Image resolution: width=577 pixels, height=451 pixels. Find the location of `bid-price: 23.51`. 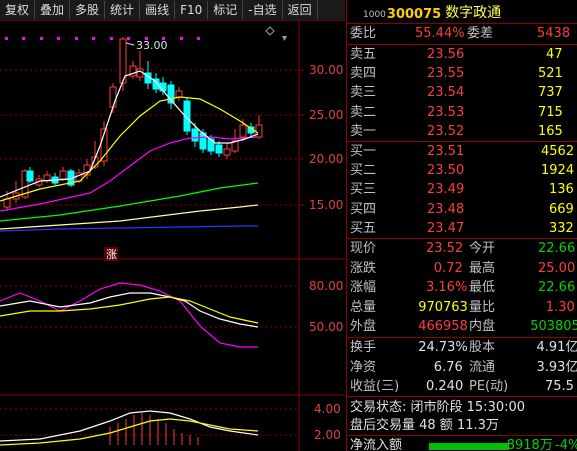

bid-price: 23.51 is located at coordinates (446, 151).